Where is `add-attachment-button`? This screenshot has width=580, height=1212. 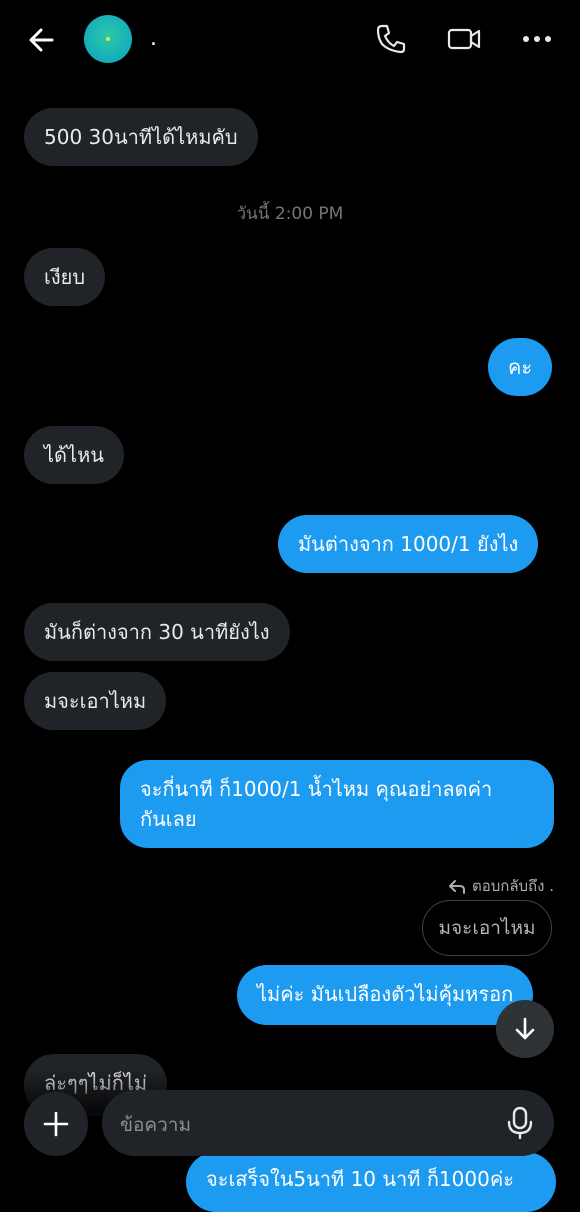
add-attachment-button is located at coordinates (56, 1124).